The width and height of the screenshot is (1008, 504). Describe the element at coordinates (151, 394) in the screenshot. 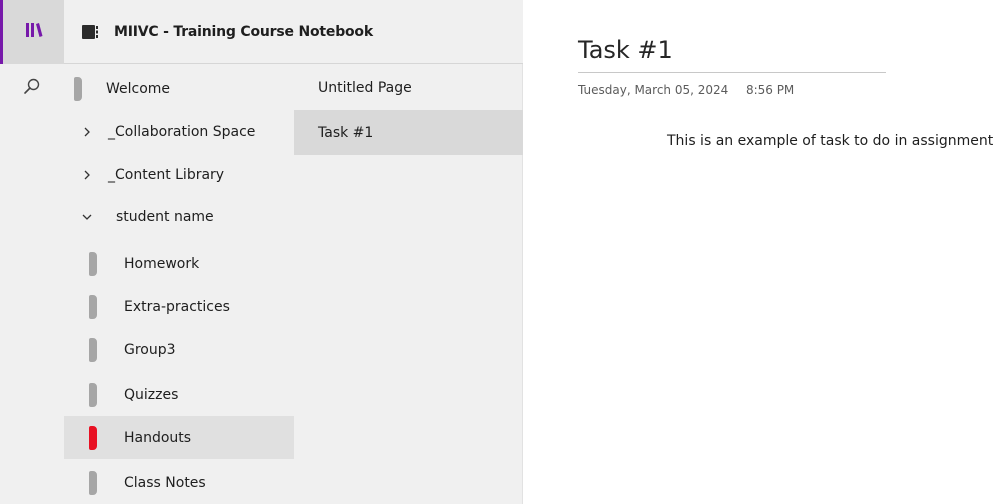

I see `section-label: Quizzes` at that location.